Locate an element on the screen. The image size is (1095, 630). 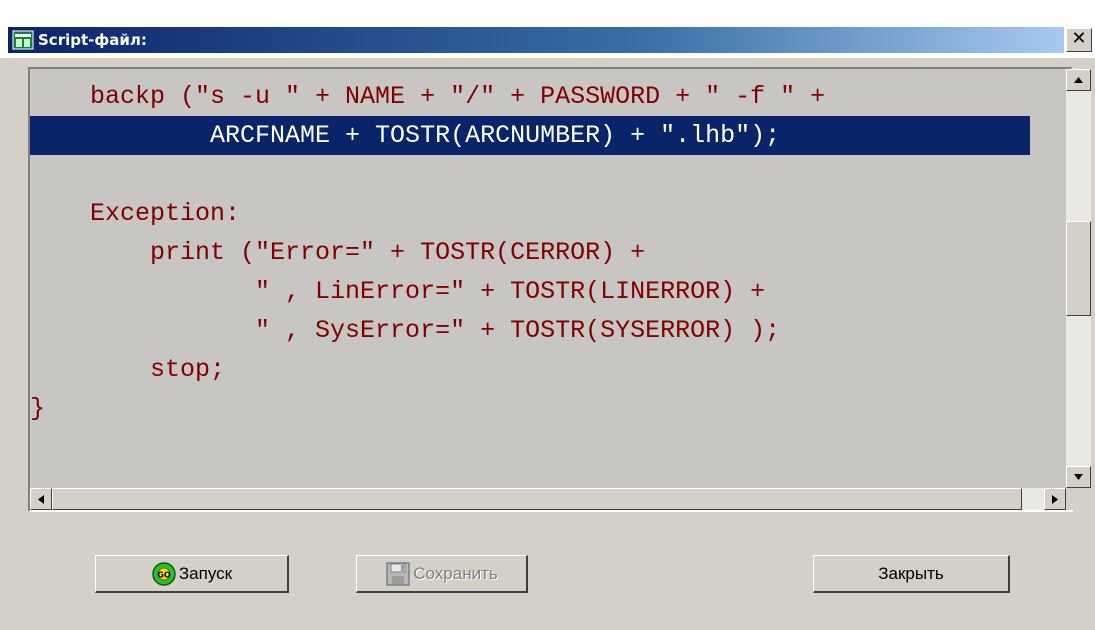
title-bar: Script-файл: ✕ is located at coordinates (547, 29).